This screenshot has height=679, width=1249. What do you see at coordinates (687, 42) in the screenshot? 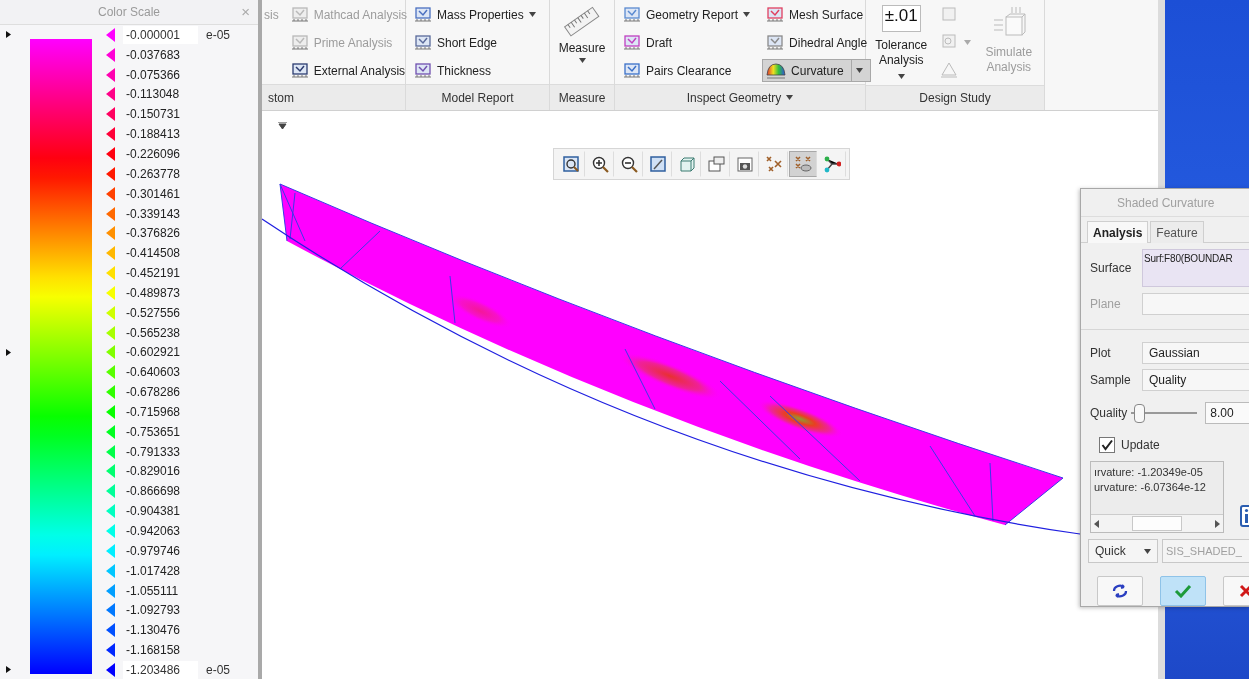
I see `ribbon-button: Draft` at bounding box center [687, 42].